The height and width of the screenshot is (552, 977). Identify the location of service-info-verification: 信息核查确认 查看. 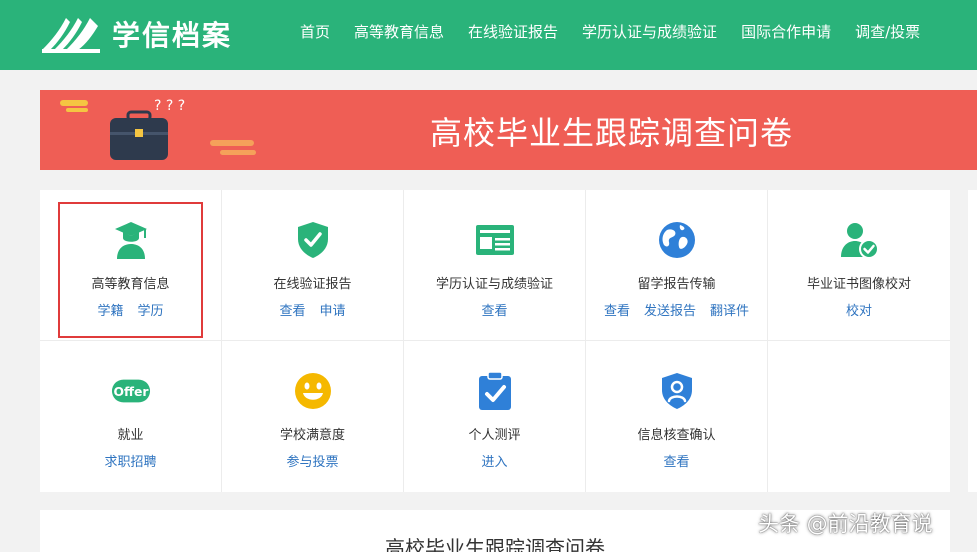
(677, 416).